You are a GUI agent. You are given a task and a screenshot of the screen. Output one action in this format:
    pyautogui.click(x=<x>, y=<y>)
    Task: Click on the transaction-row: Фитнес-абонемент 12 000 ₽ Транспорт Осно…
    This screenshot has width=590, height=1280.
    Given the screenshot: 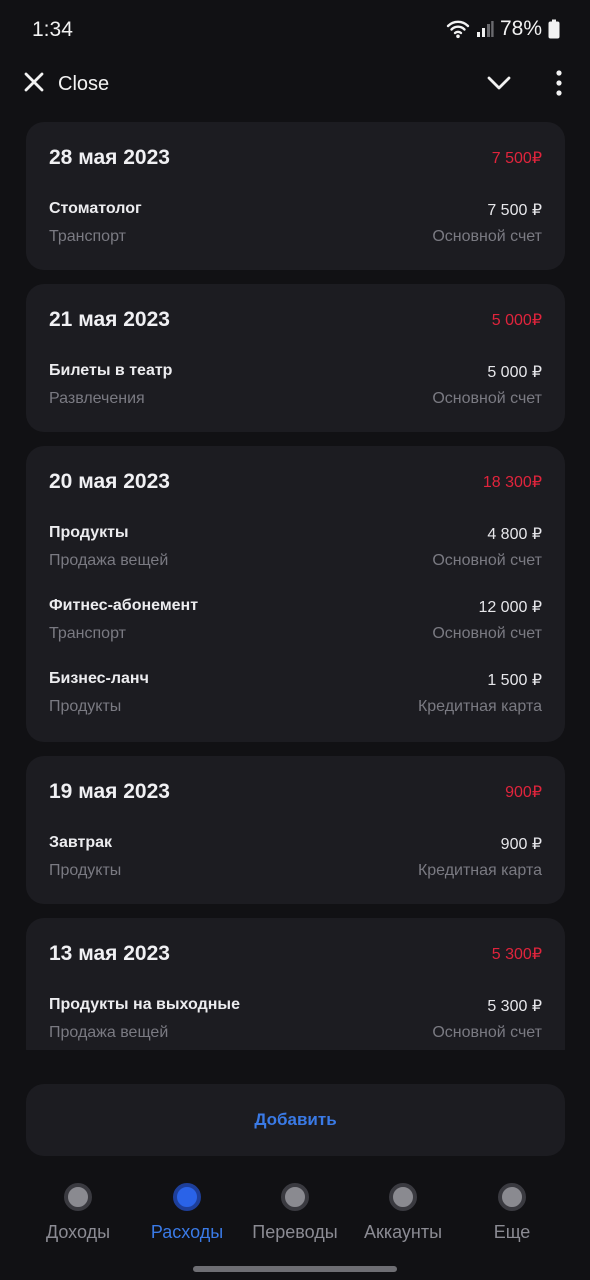 What is the action you would take?
    pyautogui.click(x=295, y=623)
    